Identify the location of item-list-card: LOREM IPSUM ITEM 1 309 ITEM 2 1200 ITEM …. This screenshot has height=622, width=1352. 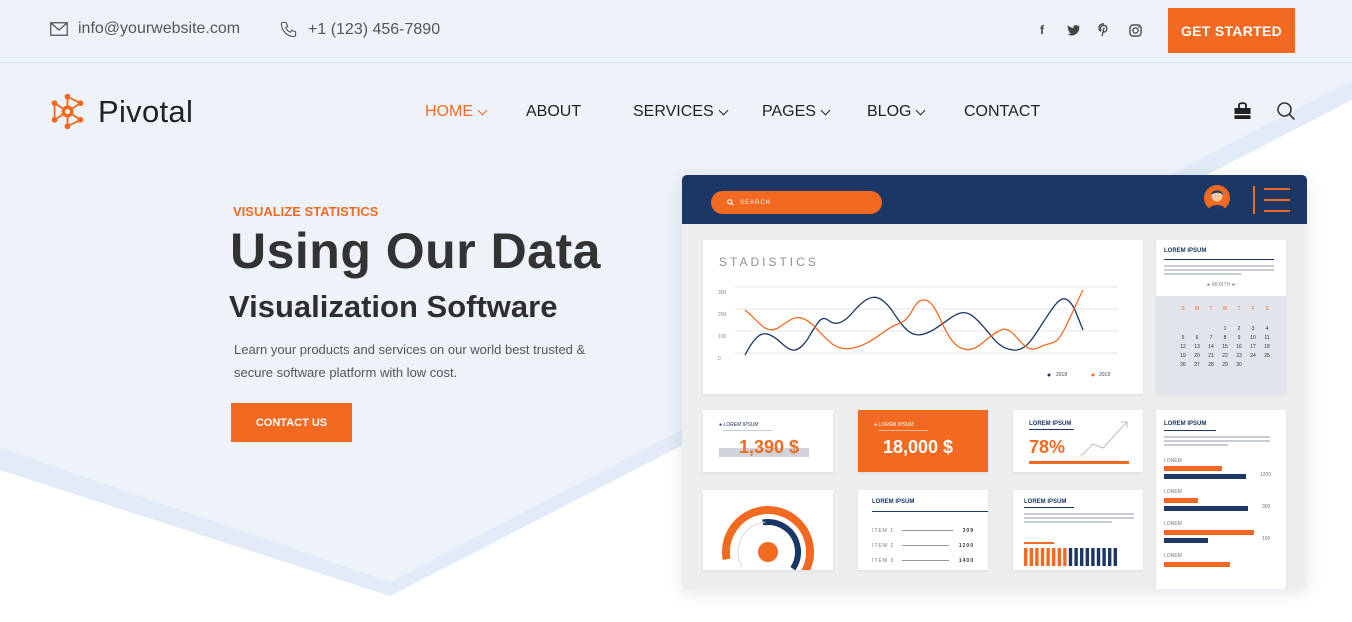
(923, 530).